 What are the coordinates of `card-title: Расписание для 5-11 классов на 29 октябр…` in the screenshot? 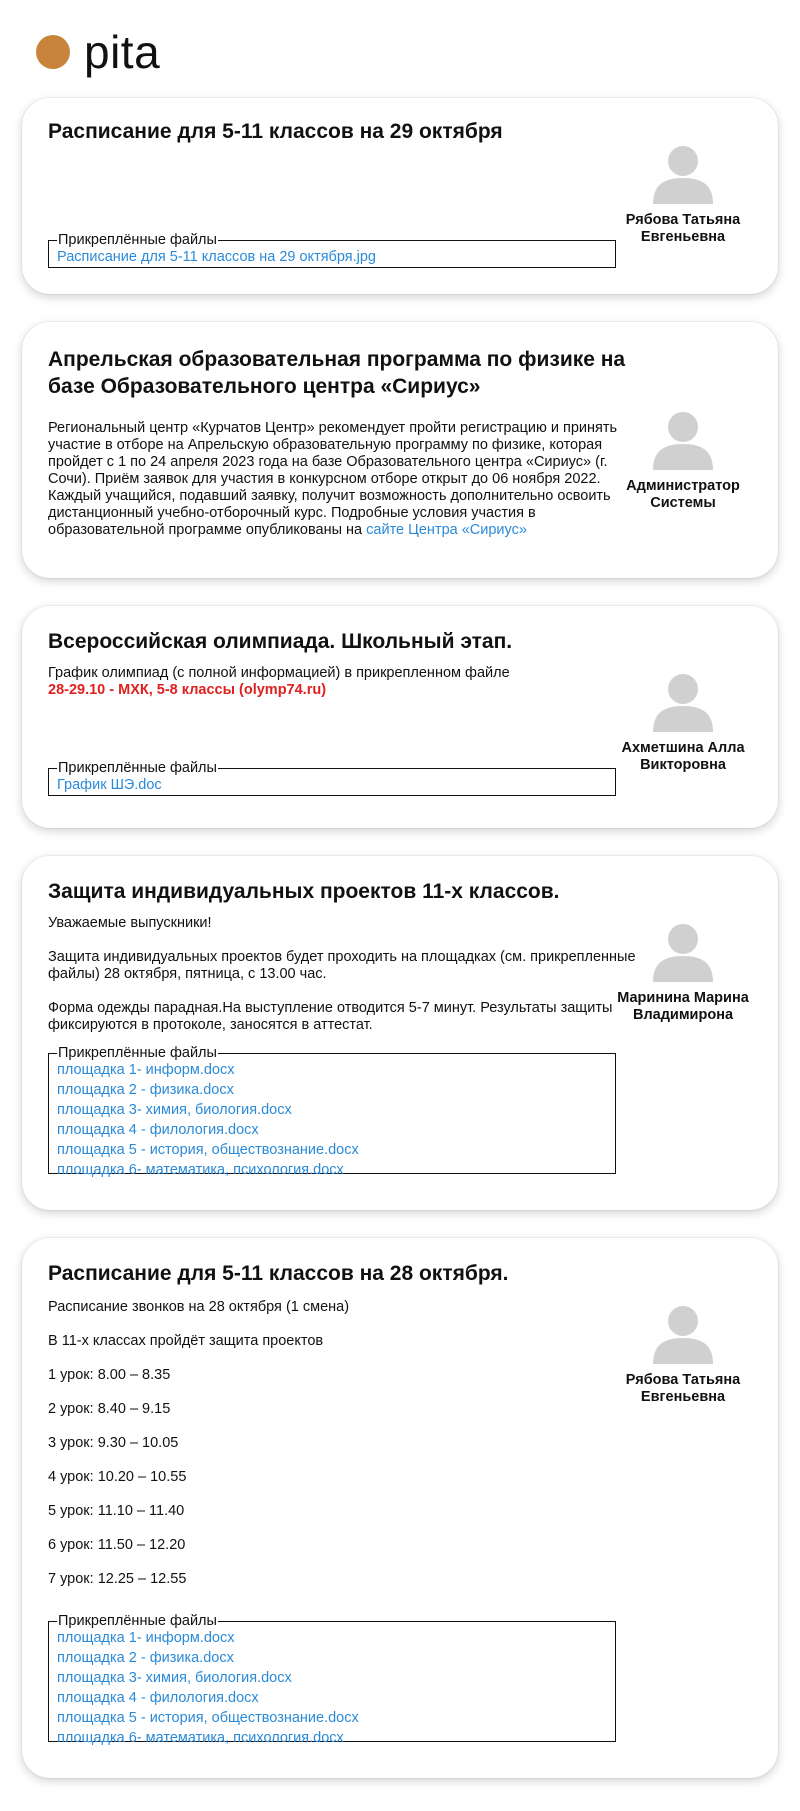 It's located at (343, 131).